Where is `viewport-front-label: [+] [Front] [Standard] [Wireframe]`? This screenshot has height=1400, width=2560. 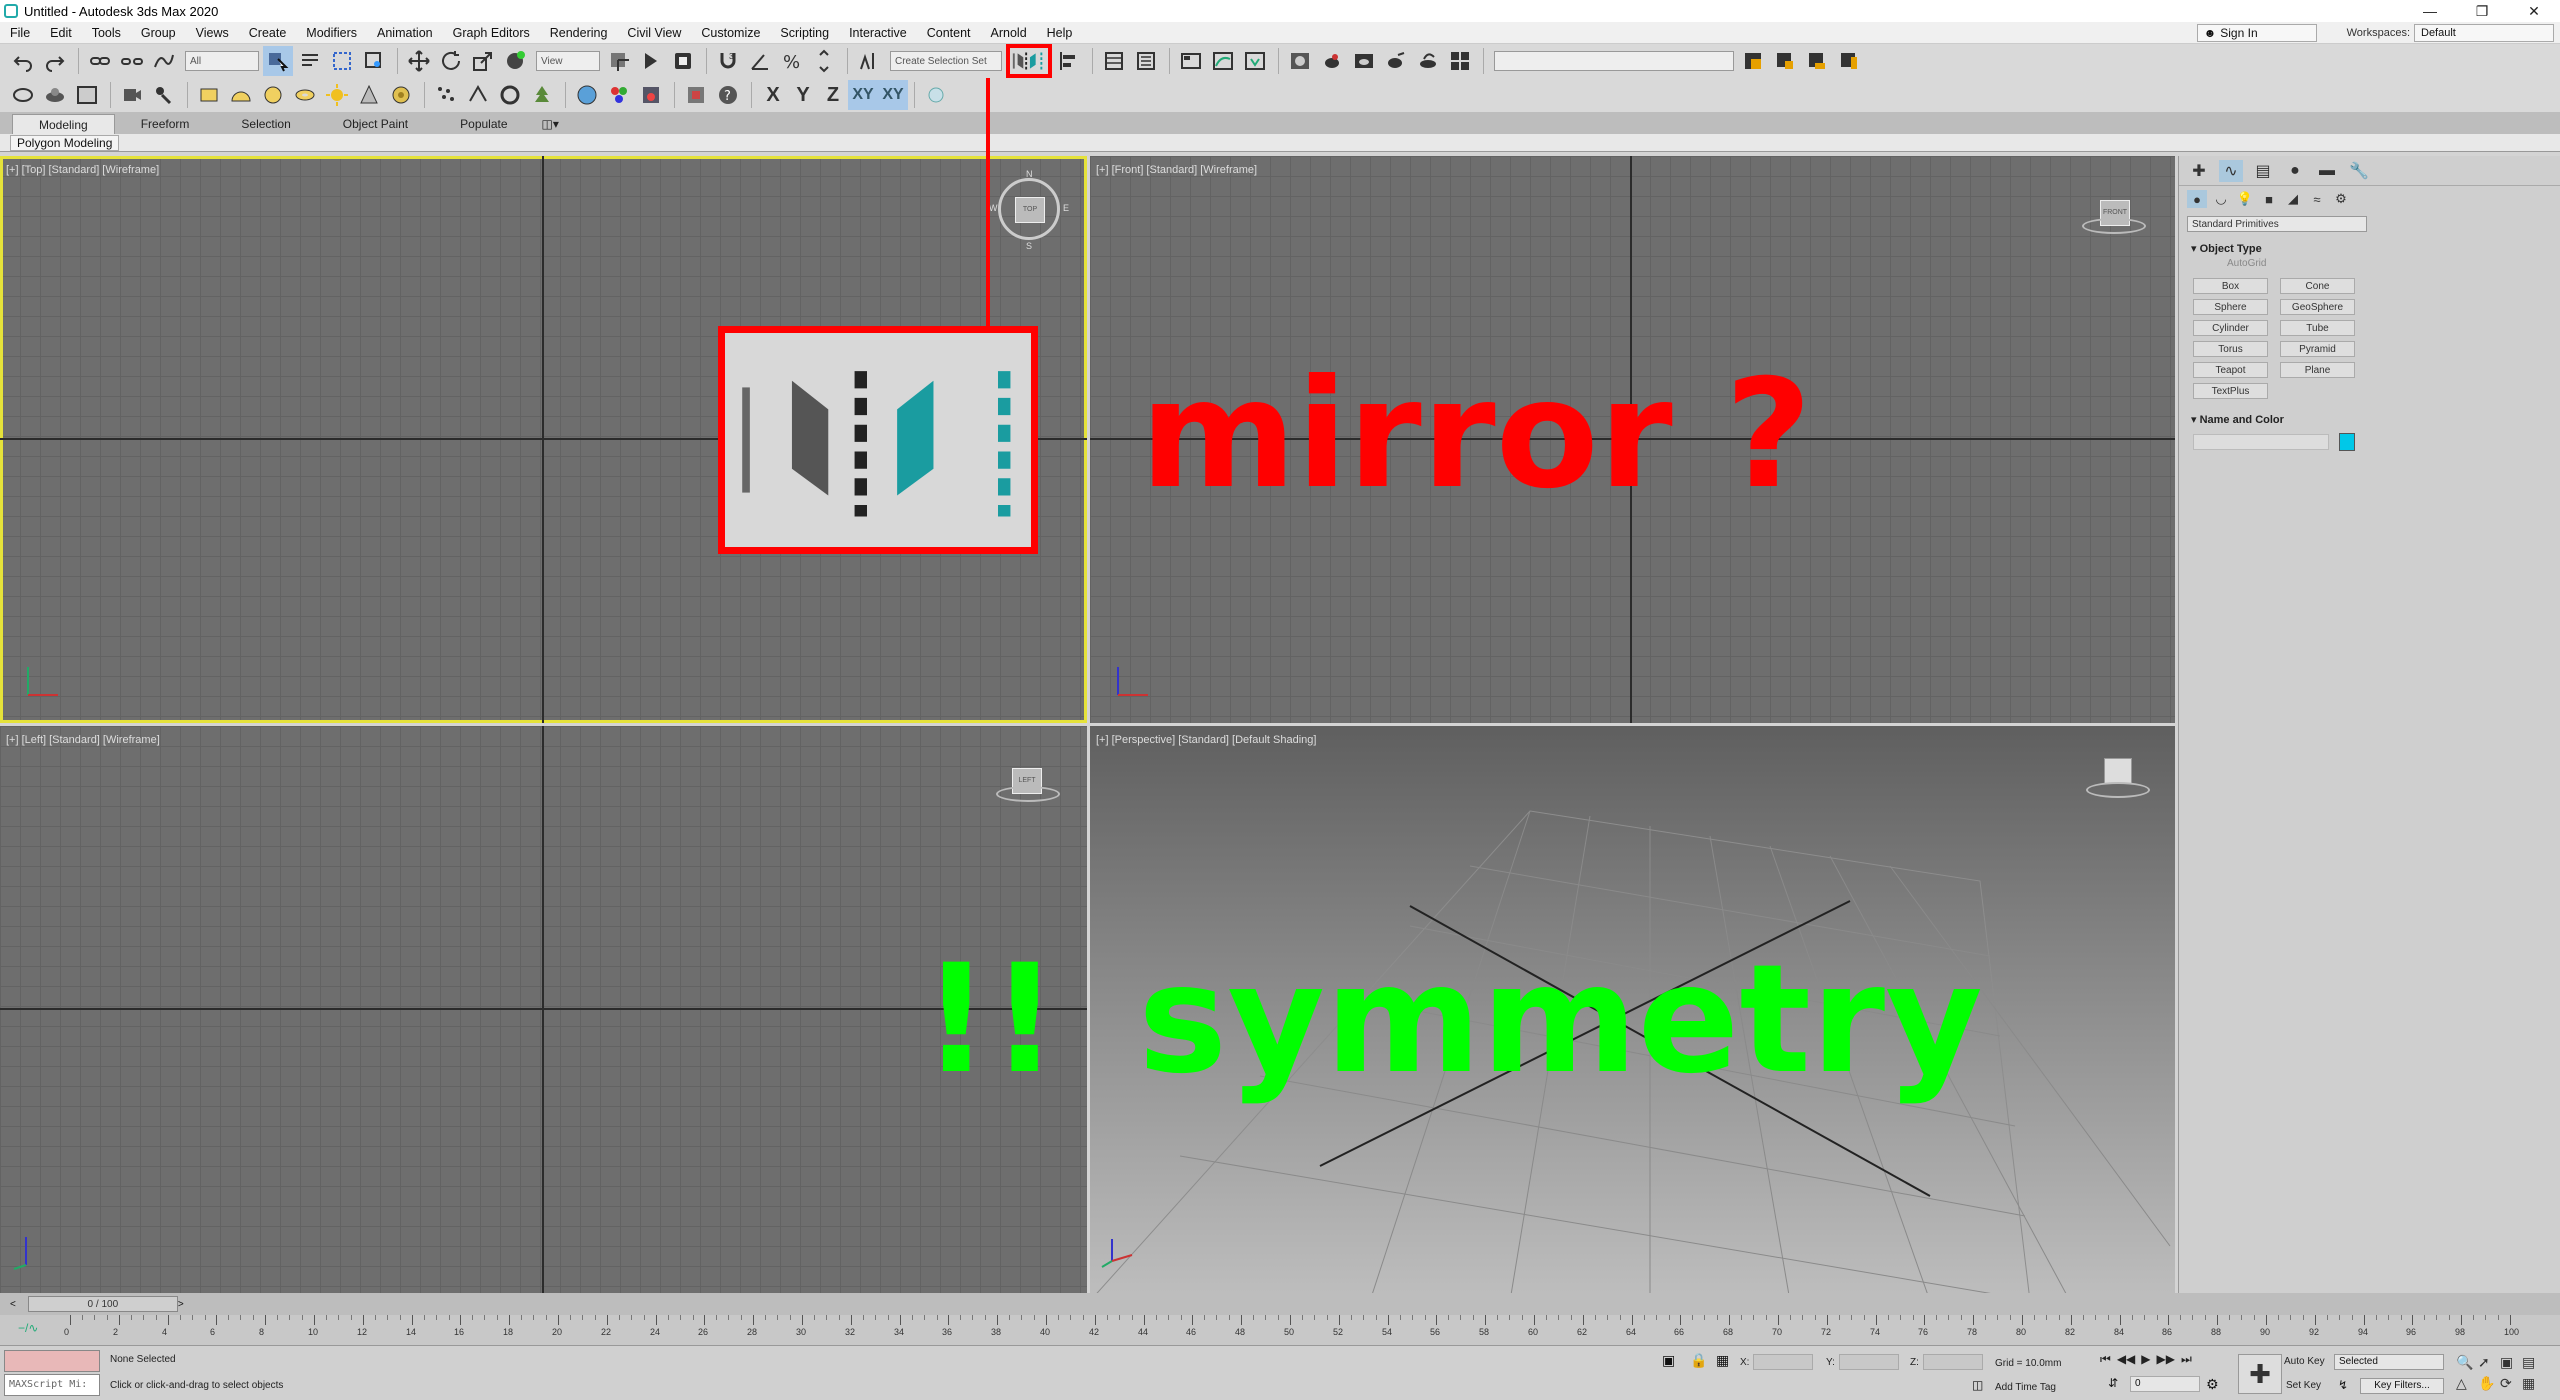 viewport-front-label: [+] [Front] [Standard] [Wireframe] is located at coordinates (1176, 170).